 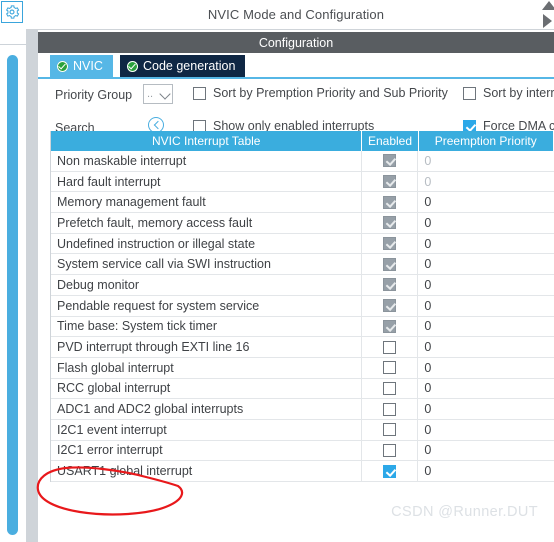 What do you see at coordinates (207, 367) in the screenshot?
I see `interrupt-name-cell: Flash global interrupt` at bounding box center [207, 367].